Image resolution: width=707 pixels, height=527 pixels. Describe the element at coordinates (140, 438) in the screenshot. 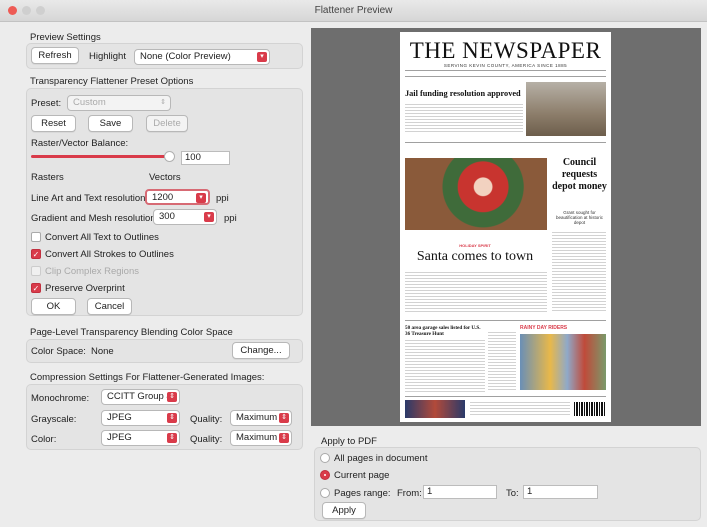

I see `color-select: JPEG ⇕` at that location.